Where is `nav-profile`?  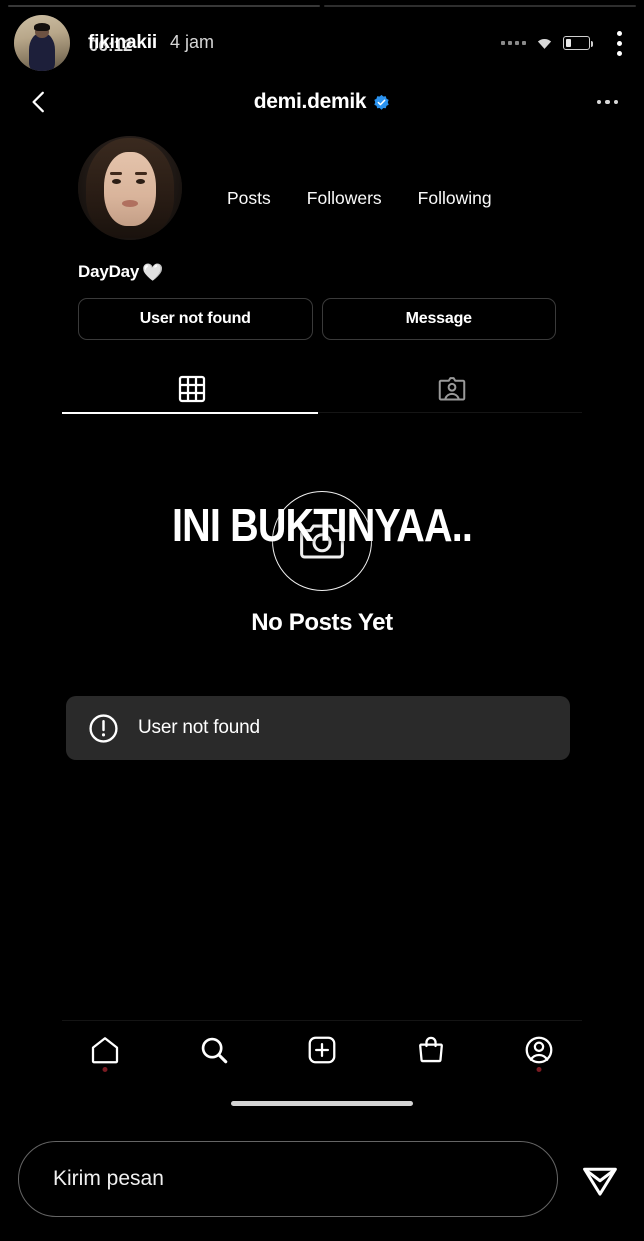
nav-profile is located at coordinates (539, 1050).